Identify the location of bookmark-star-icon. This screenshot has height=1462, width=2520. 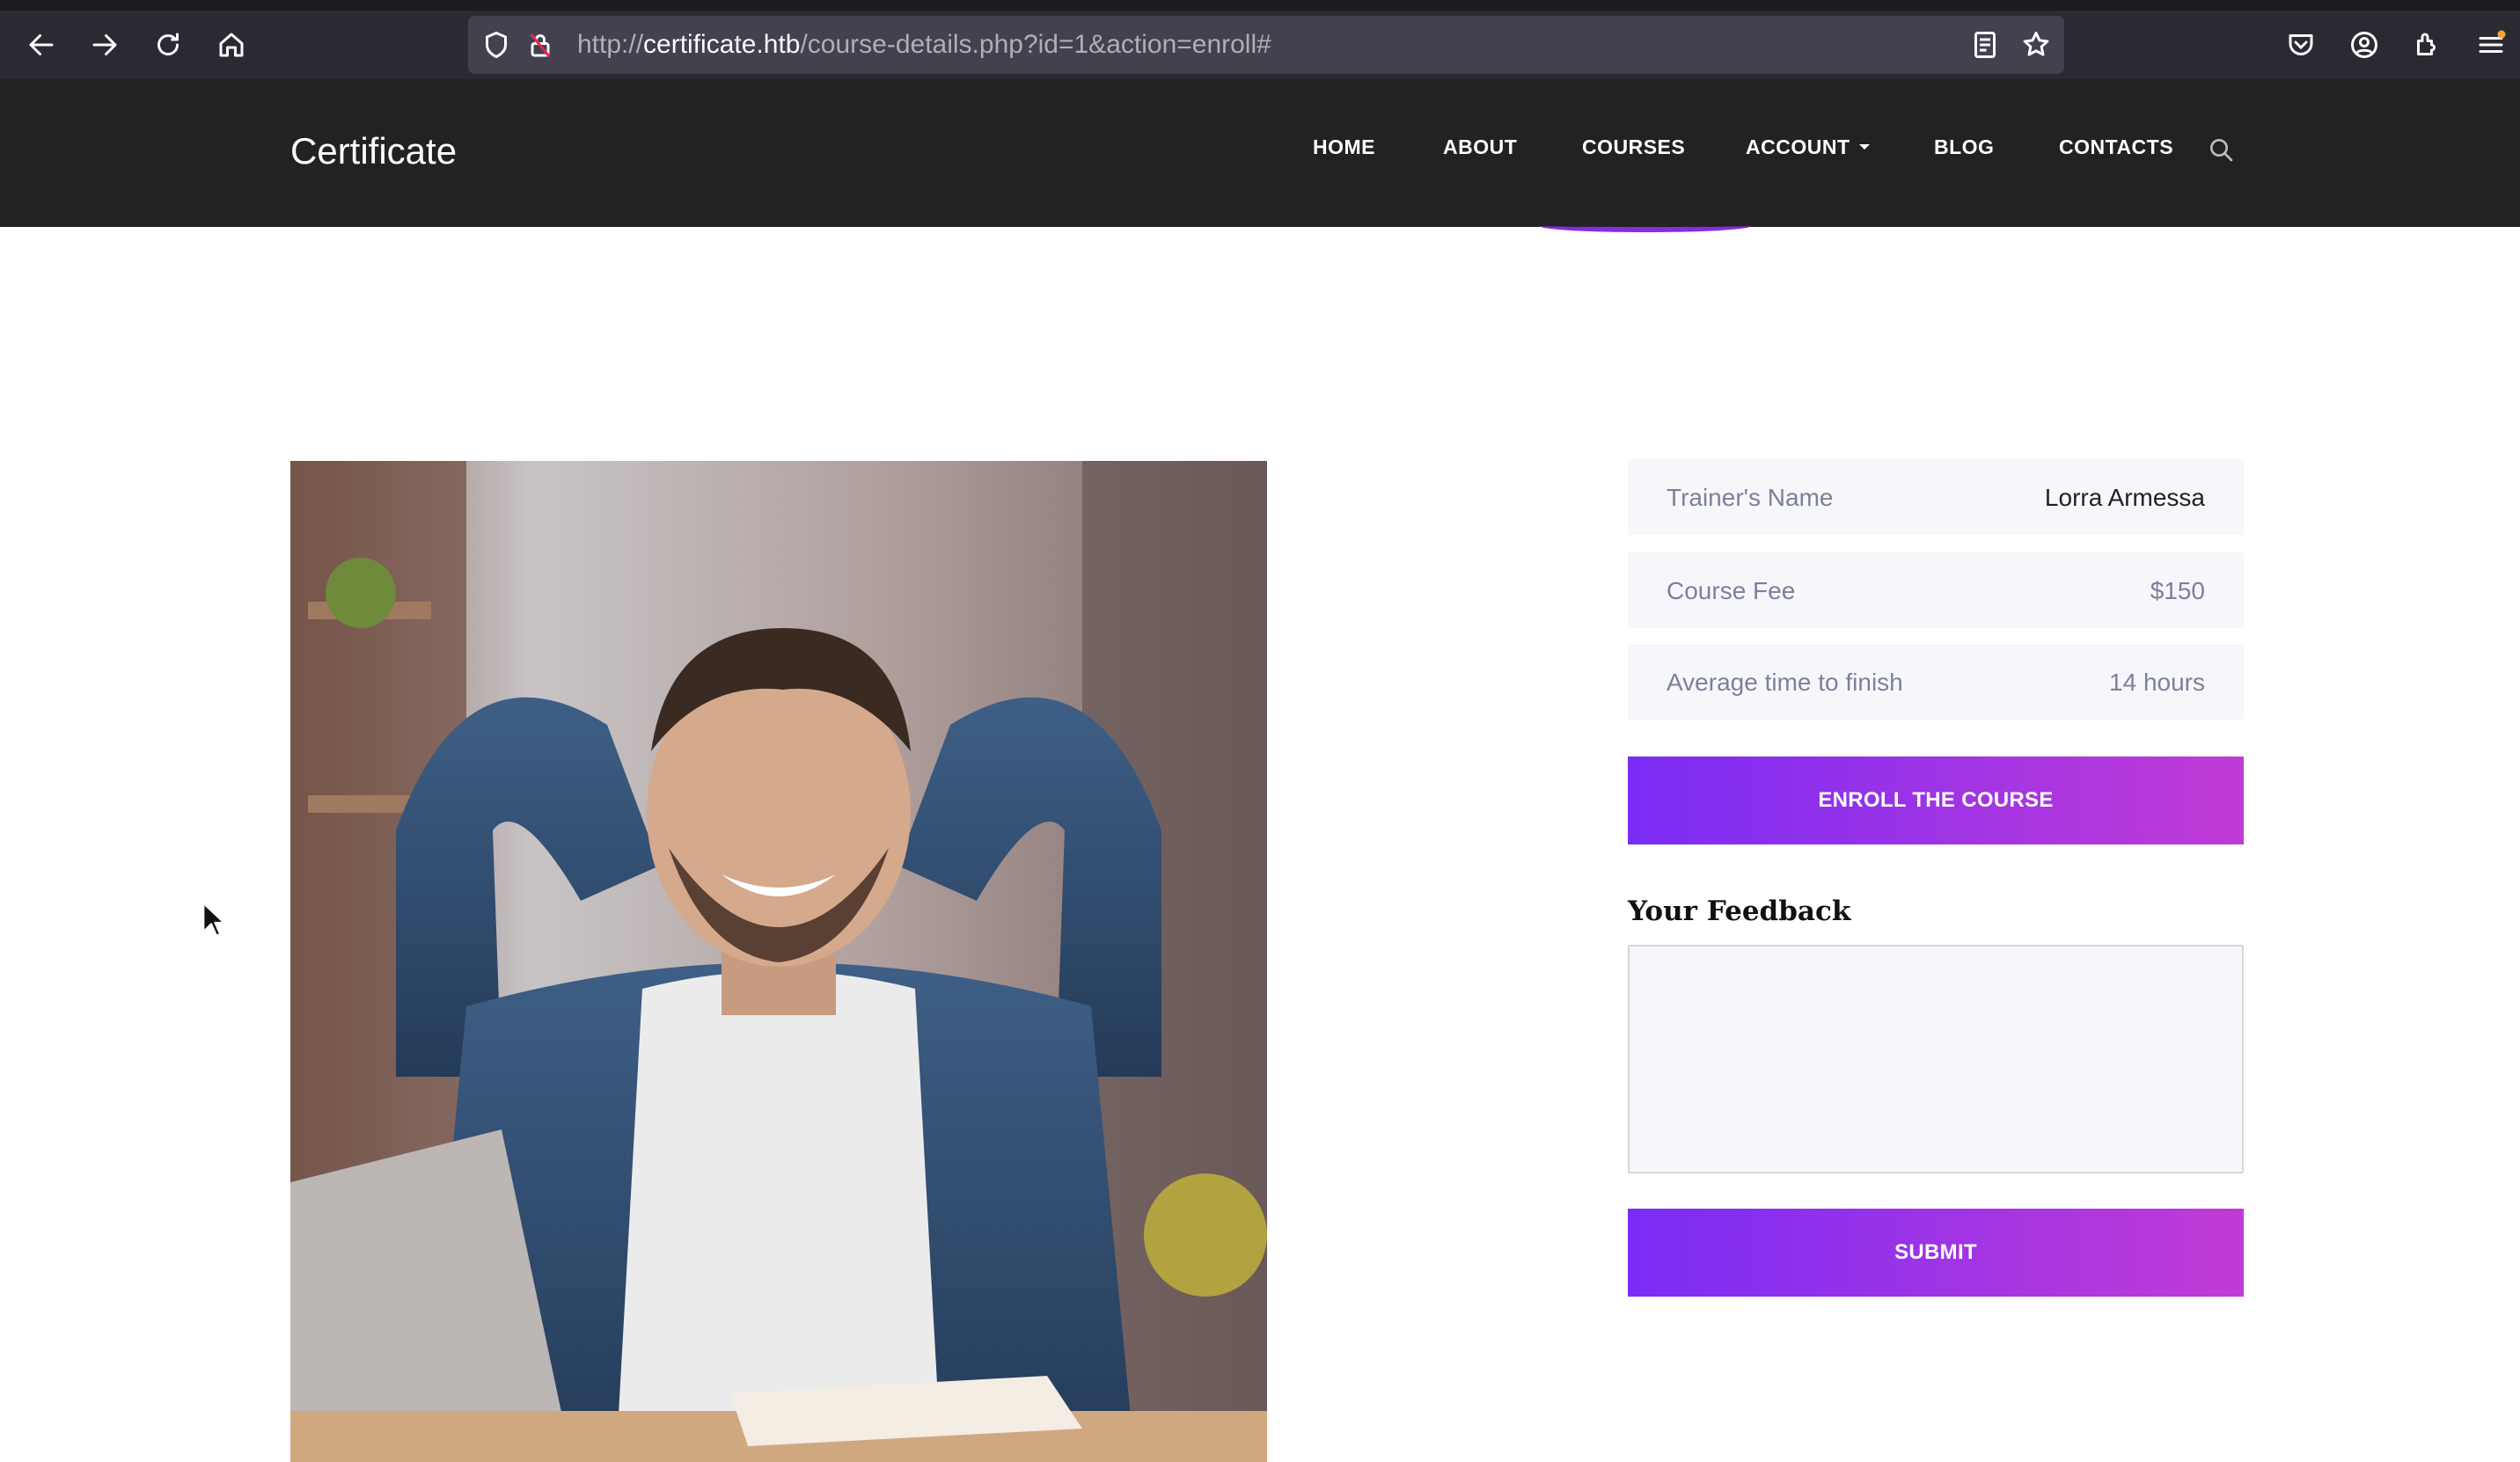
(2036, 45).